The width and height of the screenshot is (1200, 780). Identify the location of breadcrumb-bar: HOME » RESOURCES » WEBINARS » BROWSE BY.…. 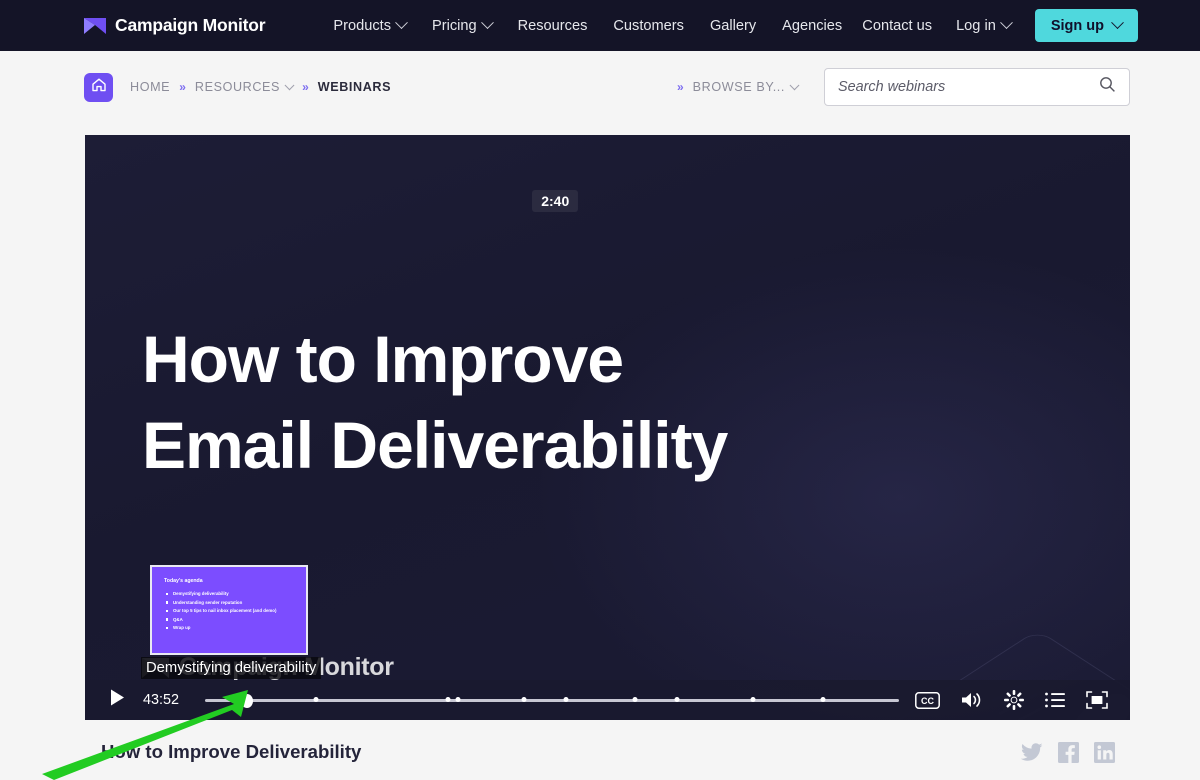
(600, 87).